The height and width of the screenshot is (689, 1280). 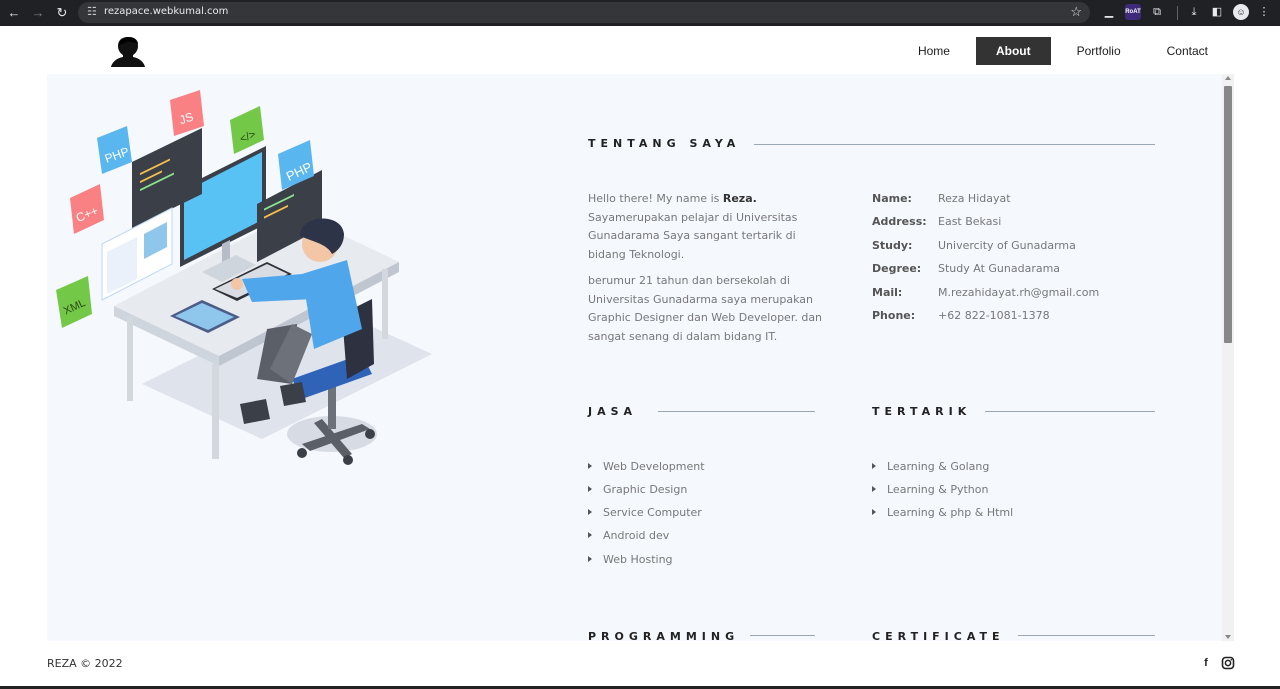 I want to click on php-tag-icon: PHP, so click(x=114, y=150).